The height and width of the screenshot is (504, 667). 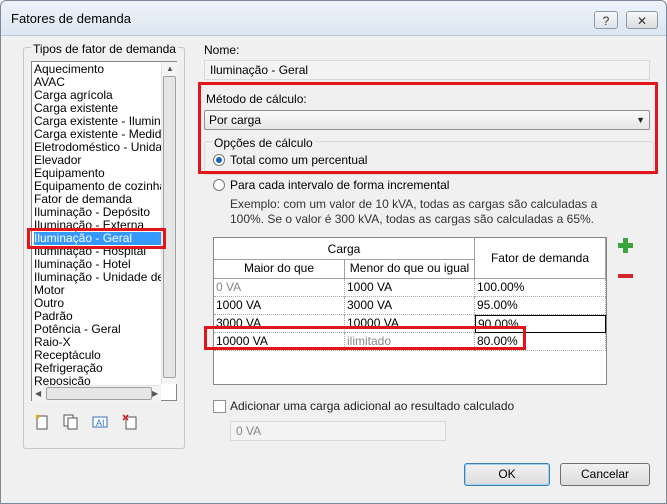 I want to click on ok-button: OK, so click(x=507, y=474).